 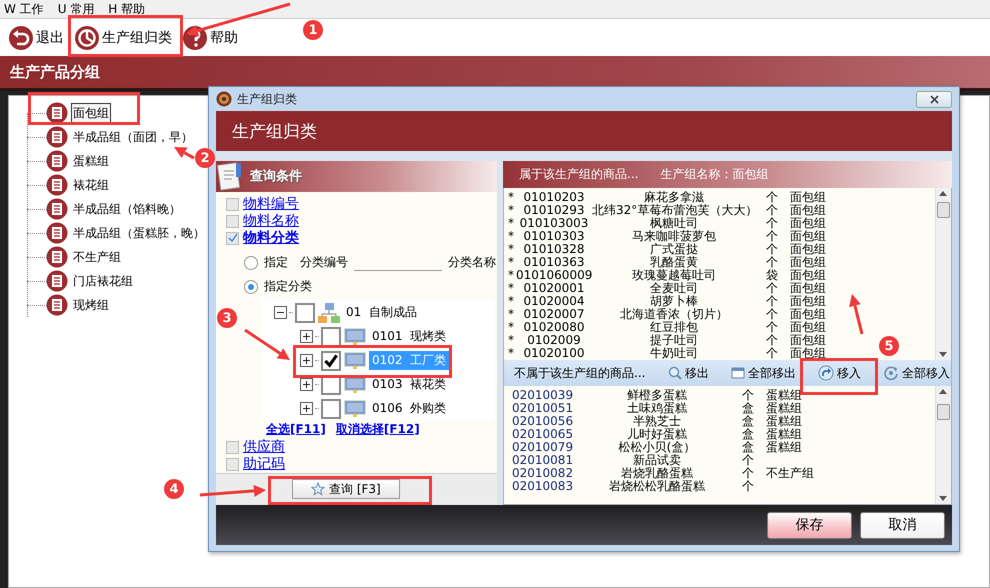 I want to click on search-button: 查询 [F3], so click(x=346, y=489).